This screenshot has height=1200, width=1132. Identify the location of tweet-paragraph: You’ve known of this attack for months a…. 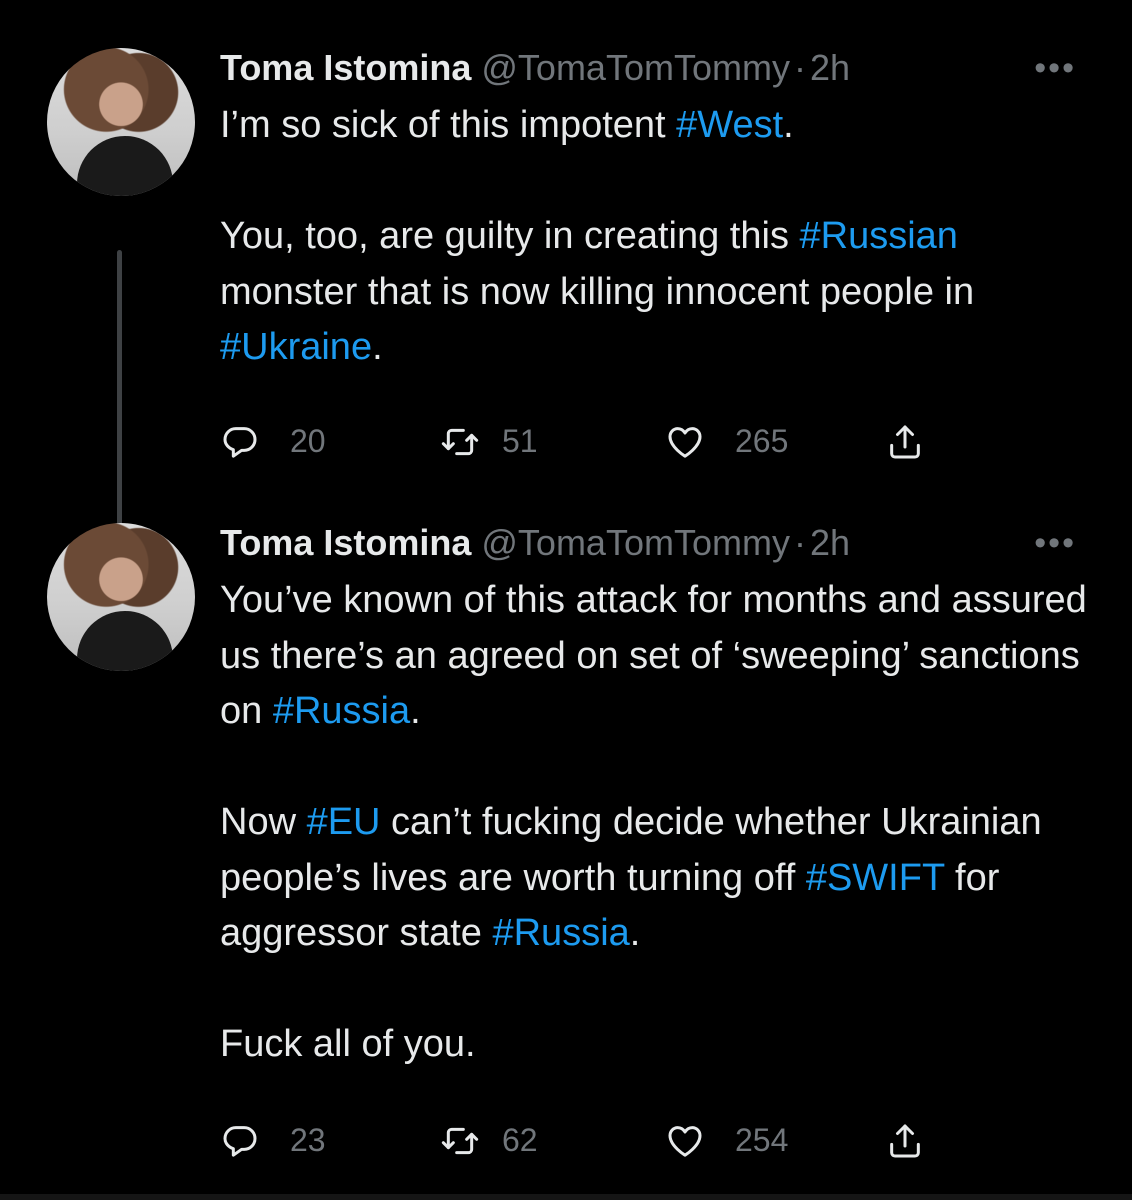
(660, 656).